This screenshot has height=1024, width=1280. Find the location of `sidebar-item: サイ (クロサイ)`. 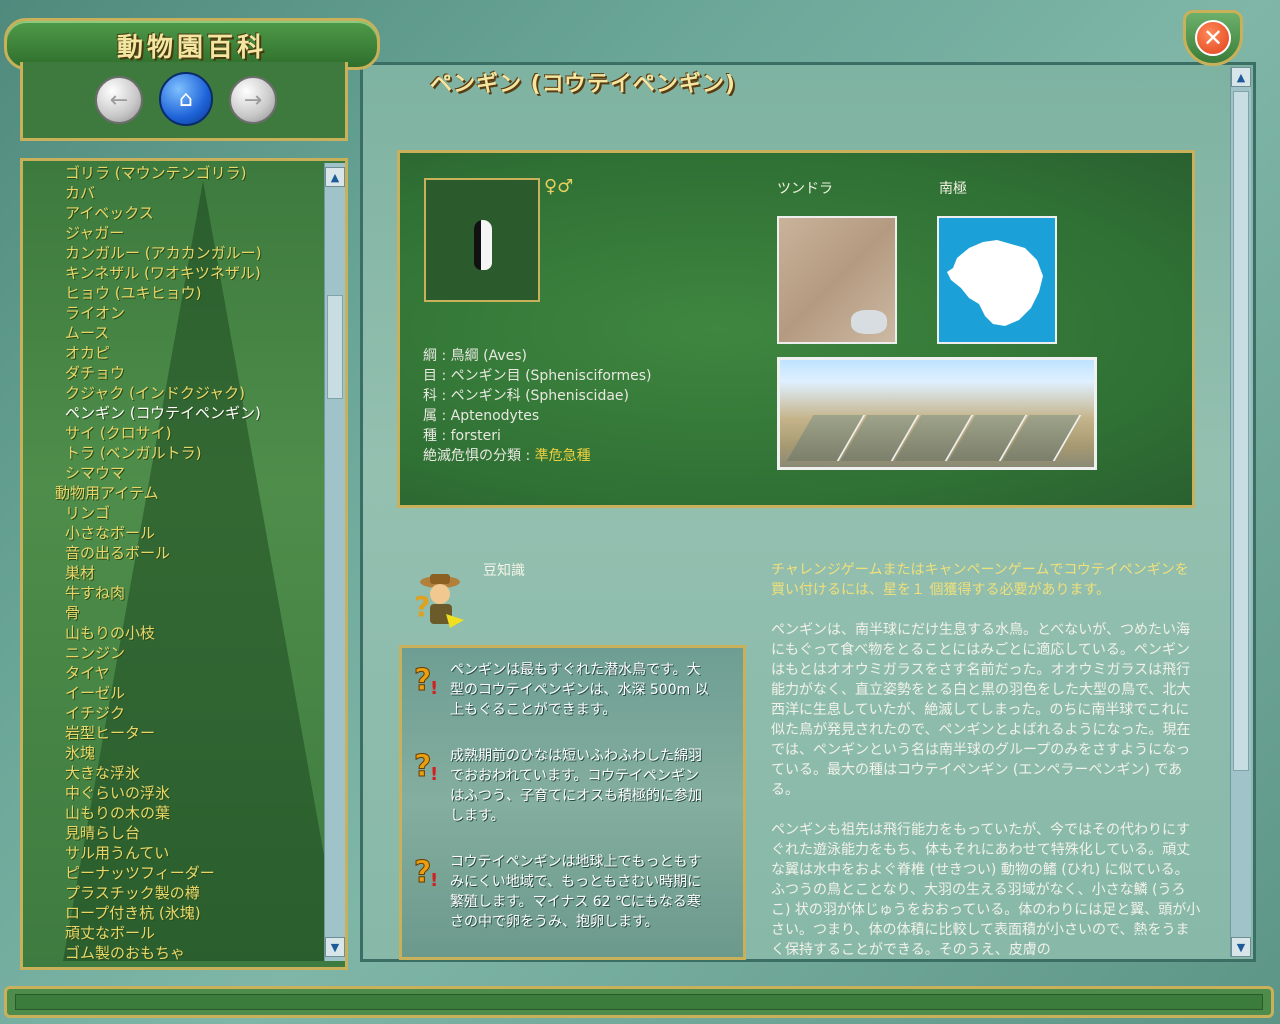

sidebar-item: サイ (クロサイ) is located at coordinates (118, 433).